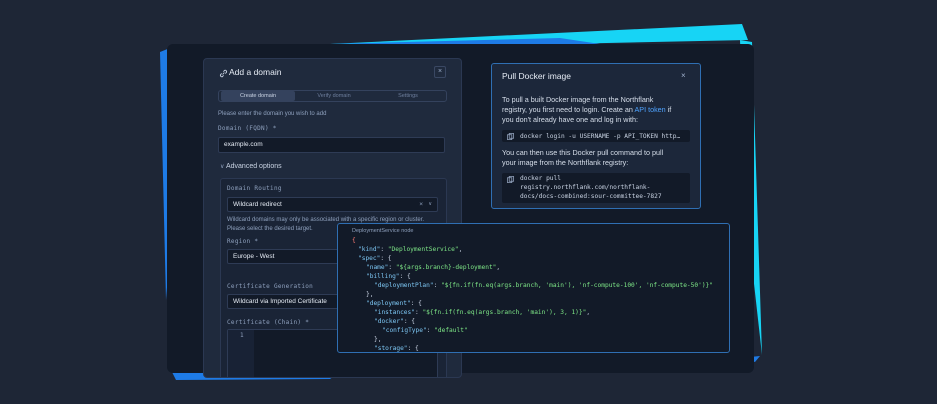  What do you see at coordinates (433, 267) in the screenshot?
I see `code-line: "name": "${args.branch}-deployment",` at bounding box center [433, 267].